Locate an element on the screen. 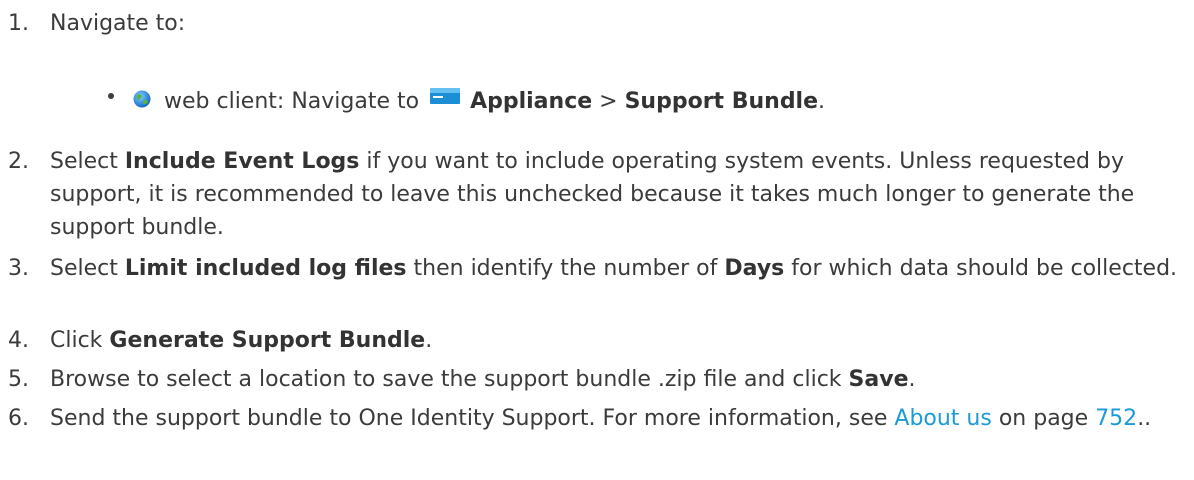  generate-support-bundle-label: Generate Support Bundle is located at coordinates (267, 340).